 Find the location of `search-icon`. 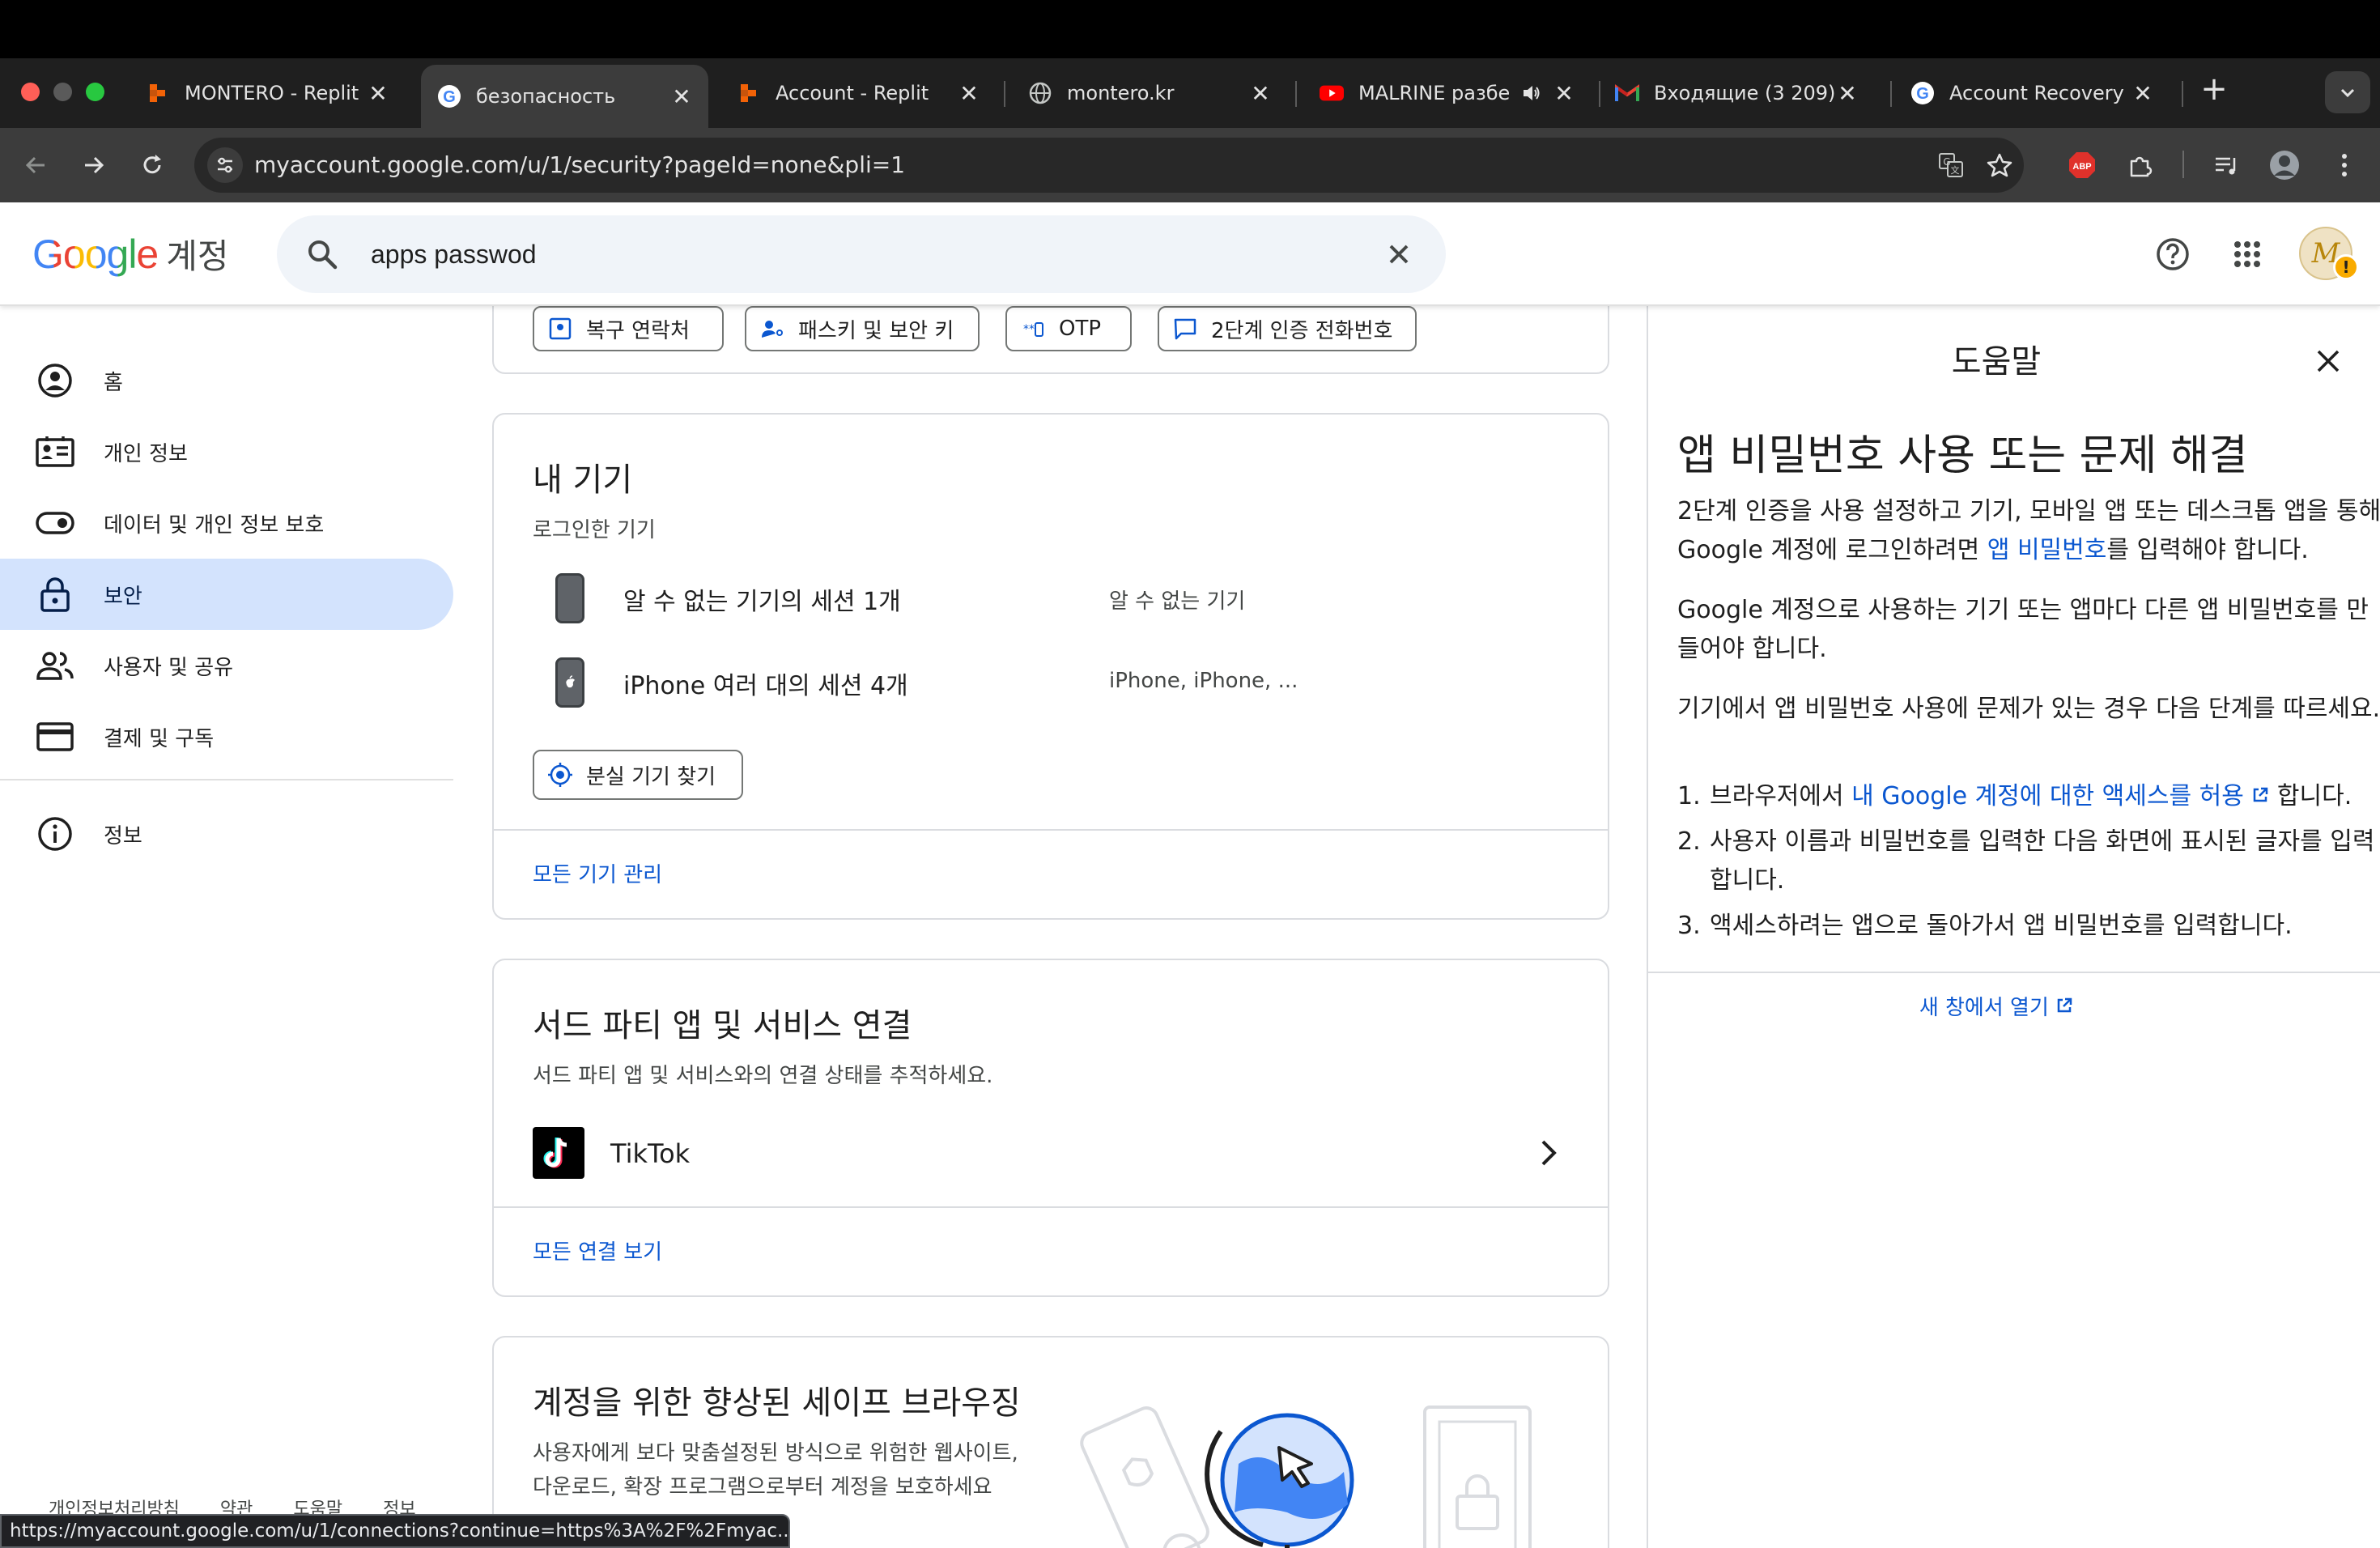

search-icon is located at coordinates (322, 254).